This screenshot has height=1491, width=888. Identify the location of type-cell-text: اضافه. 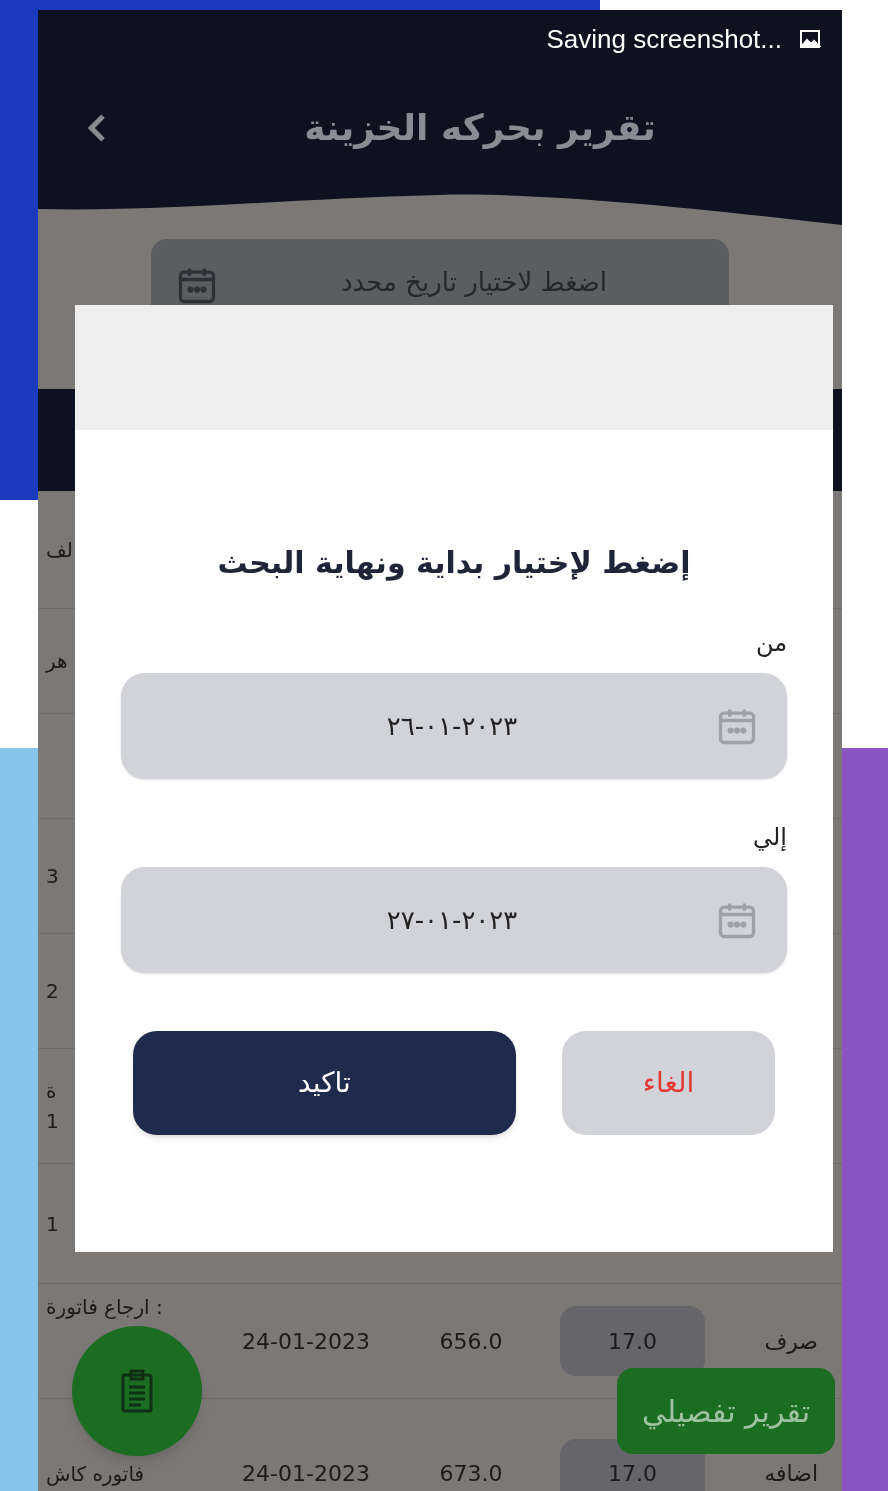
(791, 1474).